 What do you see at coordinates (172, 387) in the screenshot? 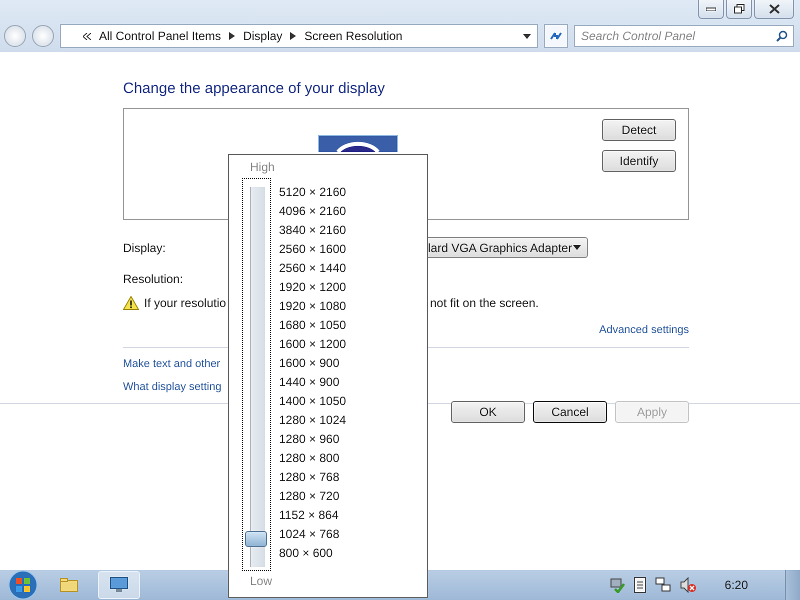
I see `help-link: What display setting` at bounding box center [172, 387].